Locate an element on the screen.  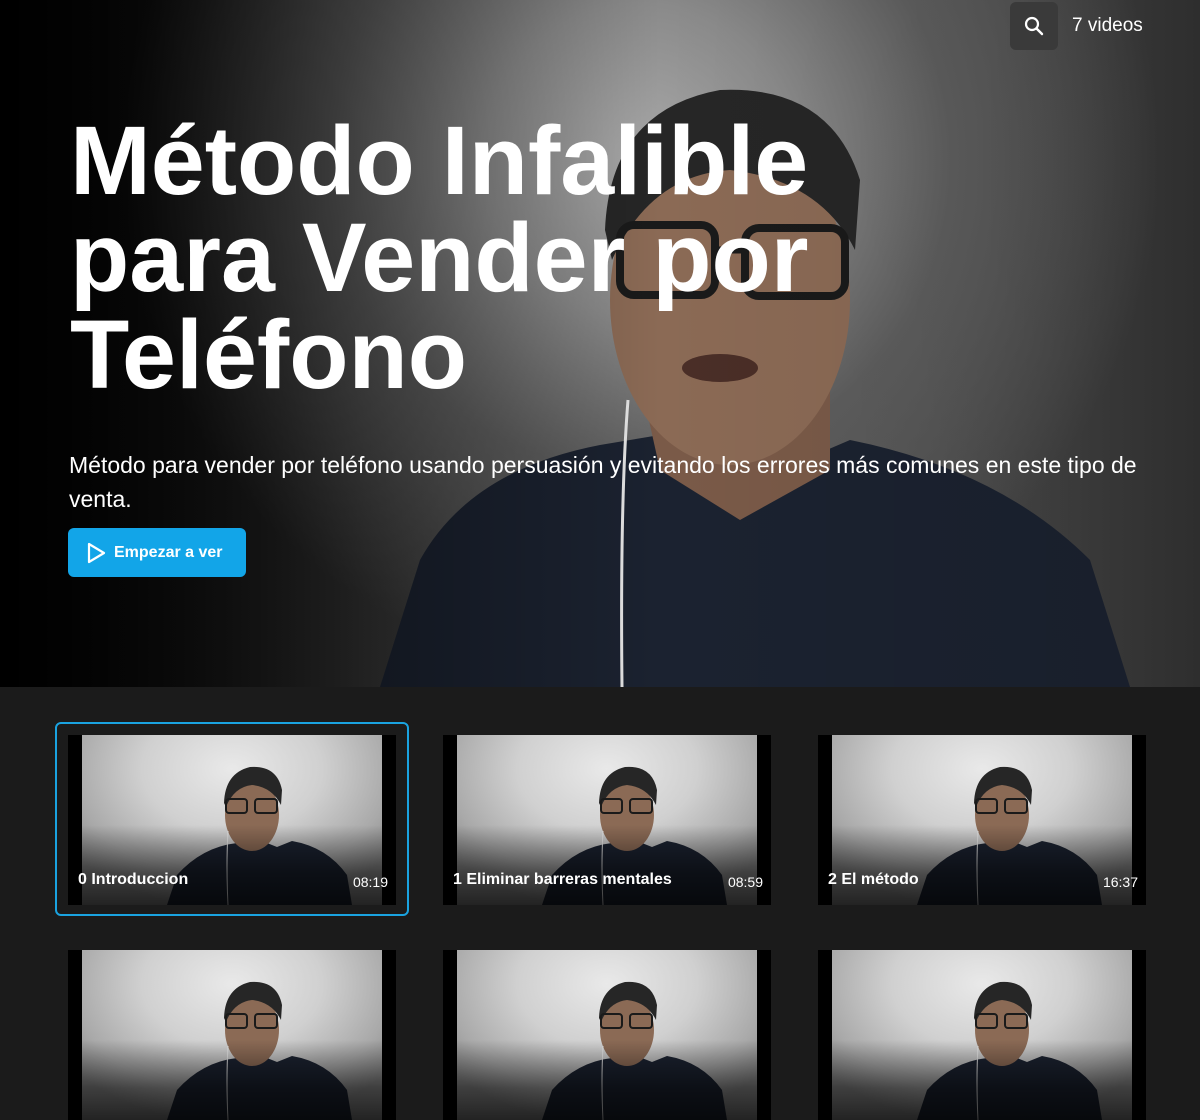
video-count: 7 videos is located at coordinates (1107, 25).